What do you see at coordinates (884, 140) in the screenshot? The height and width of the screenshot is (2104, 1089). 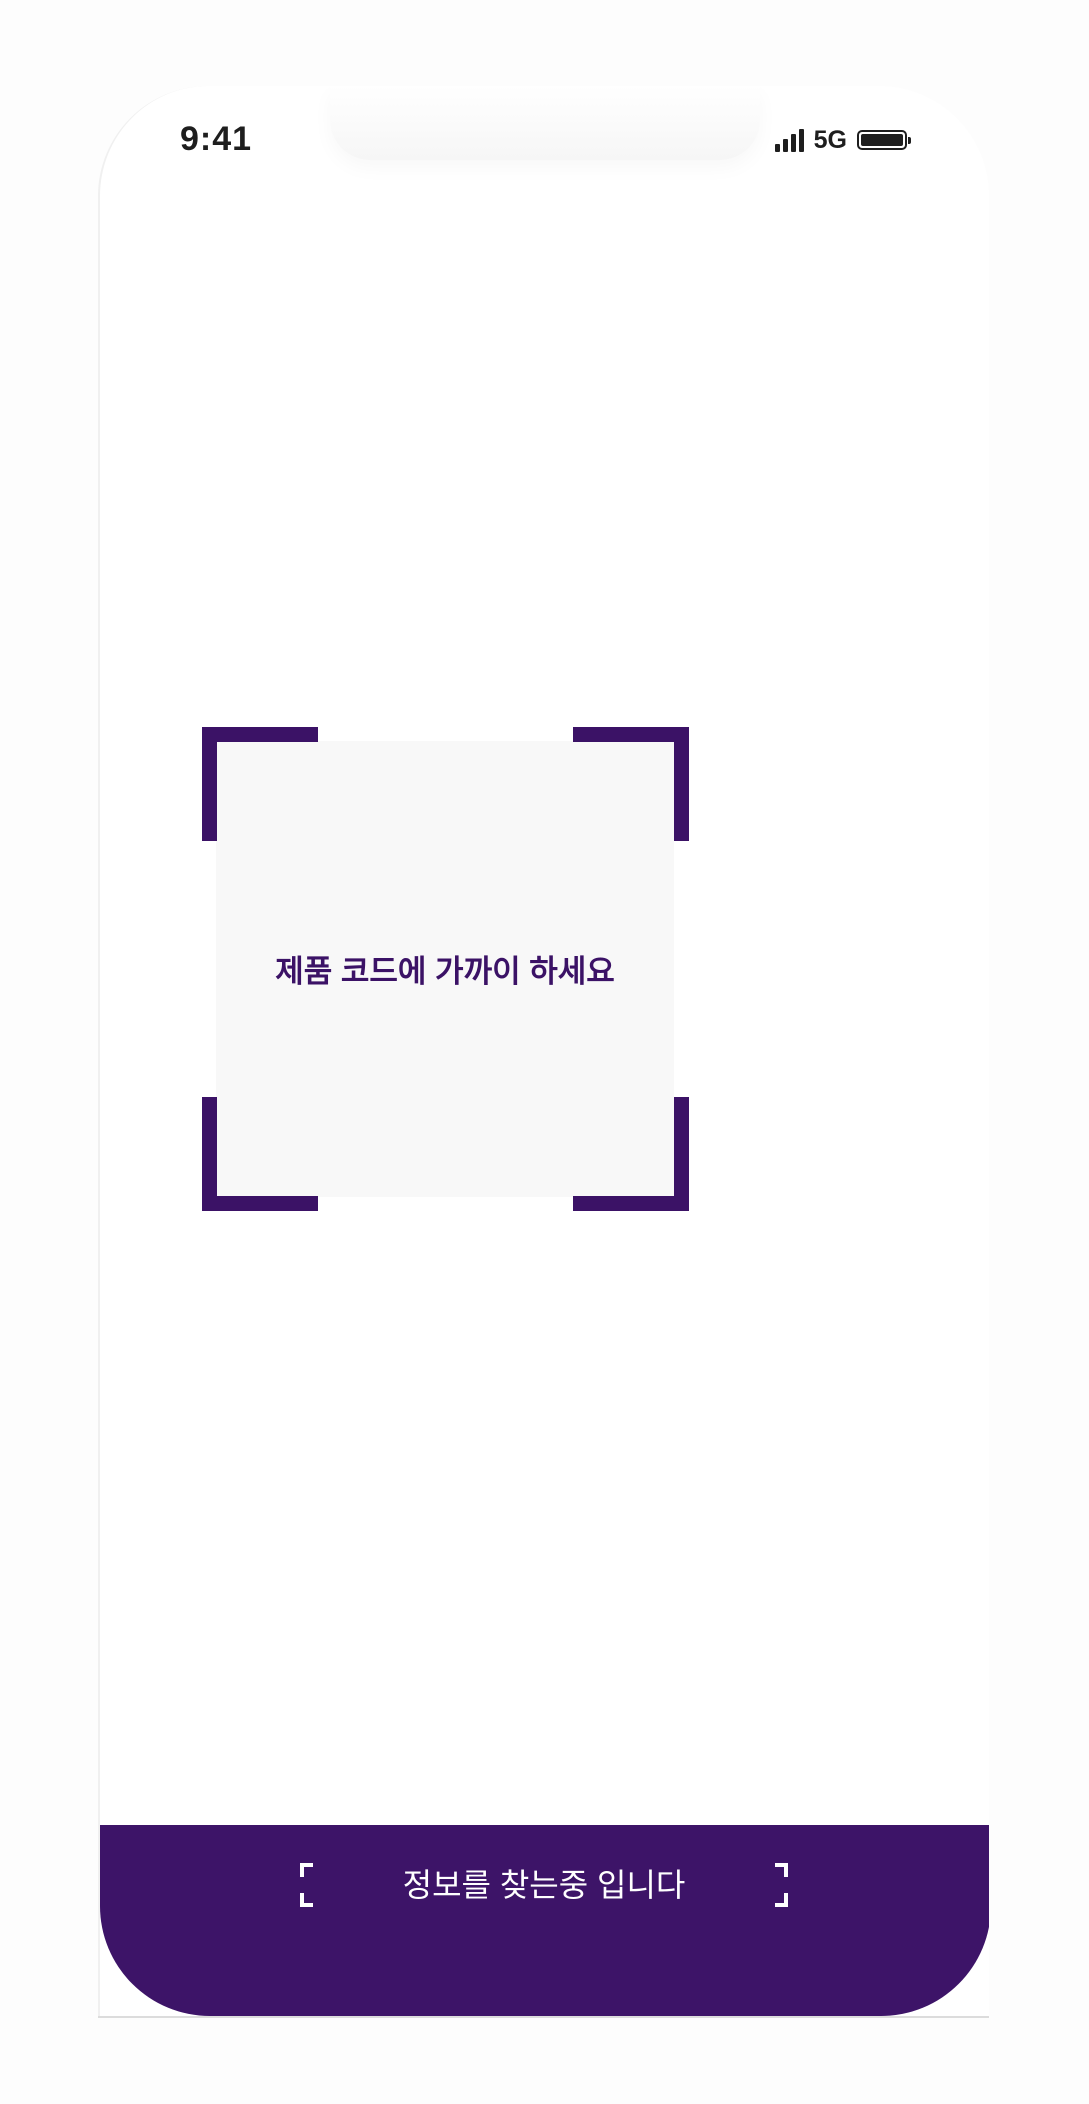 I see `battery-icon` at bounding box center [884, 140].